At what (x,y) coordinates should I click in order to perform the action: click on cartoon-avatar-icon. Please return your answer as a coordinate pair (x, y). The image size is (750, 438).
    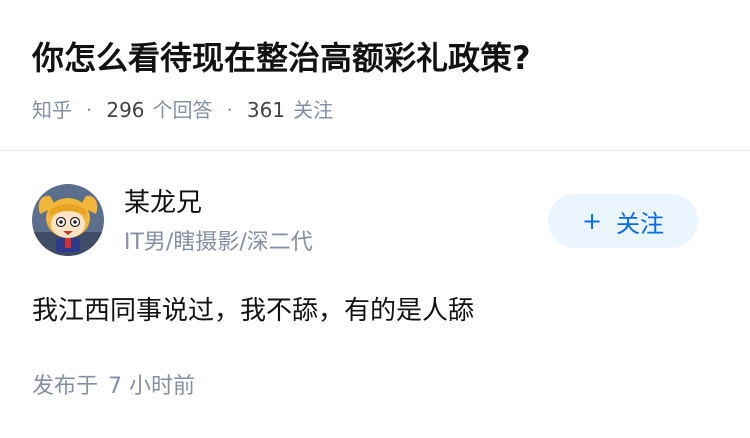
    Looking at the image, I should click on (68, 220).